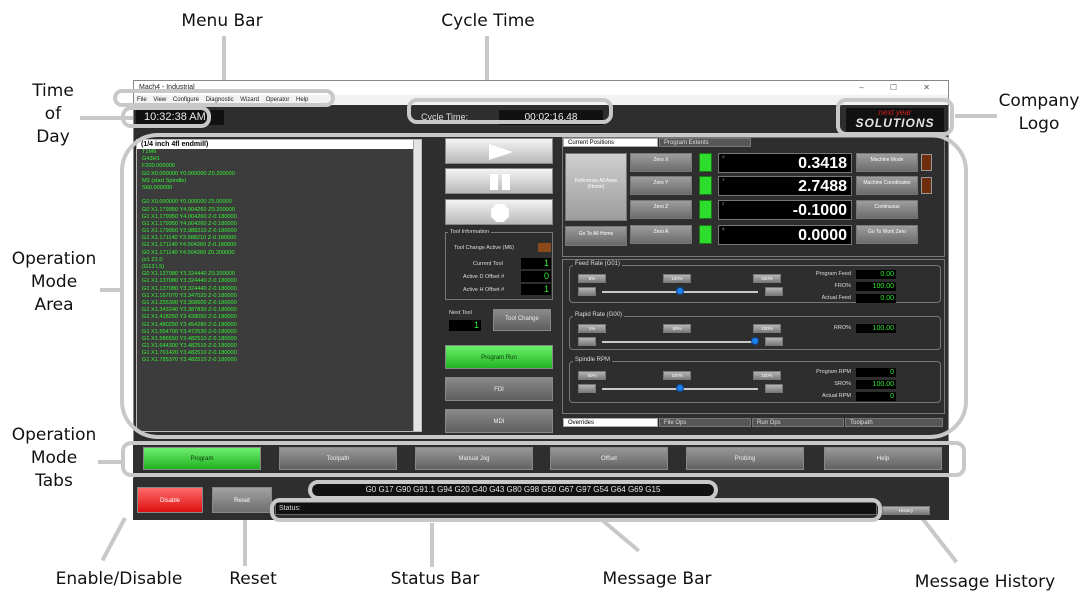 This screenshot has height=594, width=1086. I want to click on cycle-start-button, so click(499, 151).